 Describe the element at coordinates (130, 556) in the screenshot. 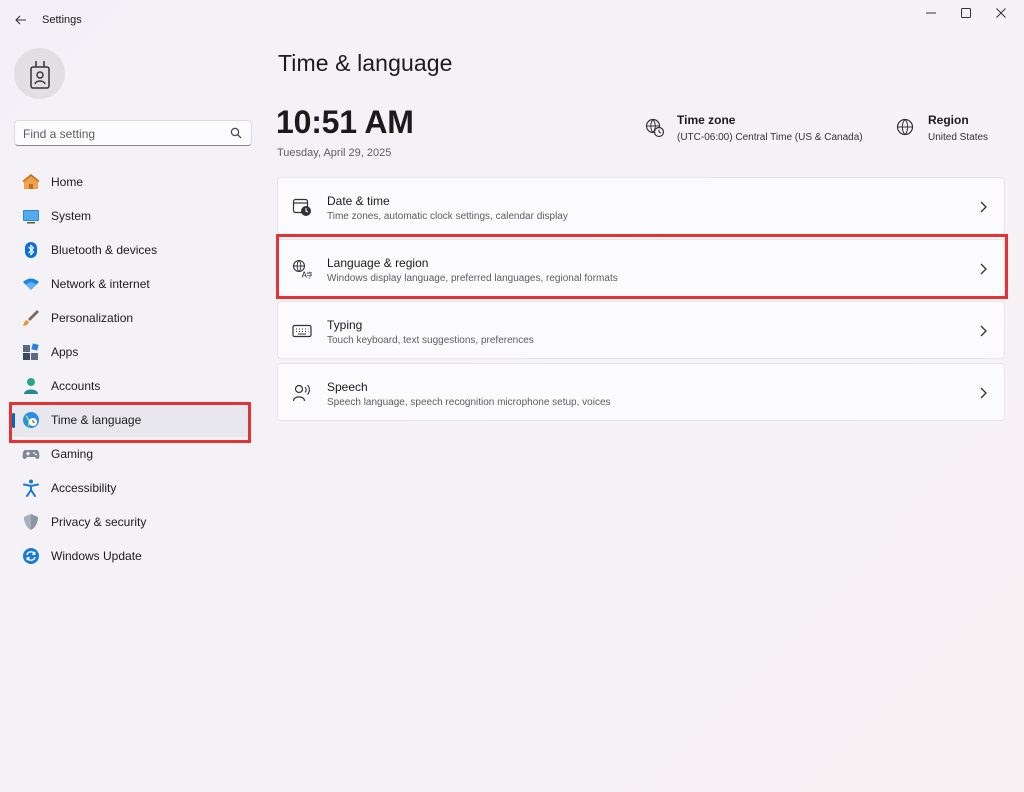

I see `sidebar-item-windows-update: Windows Update` at that location.